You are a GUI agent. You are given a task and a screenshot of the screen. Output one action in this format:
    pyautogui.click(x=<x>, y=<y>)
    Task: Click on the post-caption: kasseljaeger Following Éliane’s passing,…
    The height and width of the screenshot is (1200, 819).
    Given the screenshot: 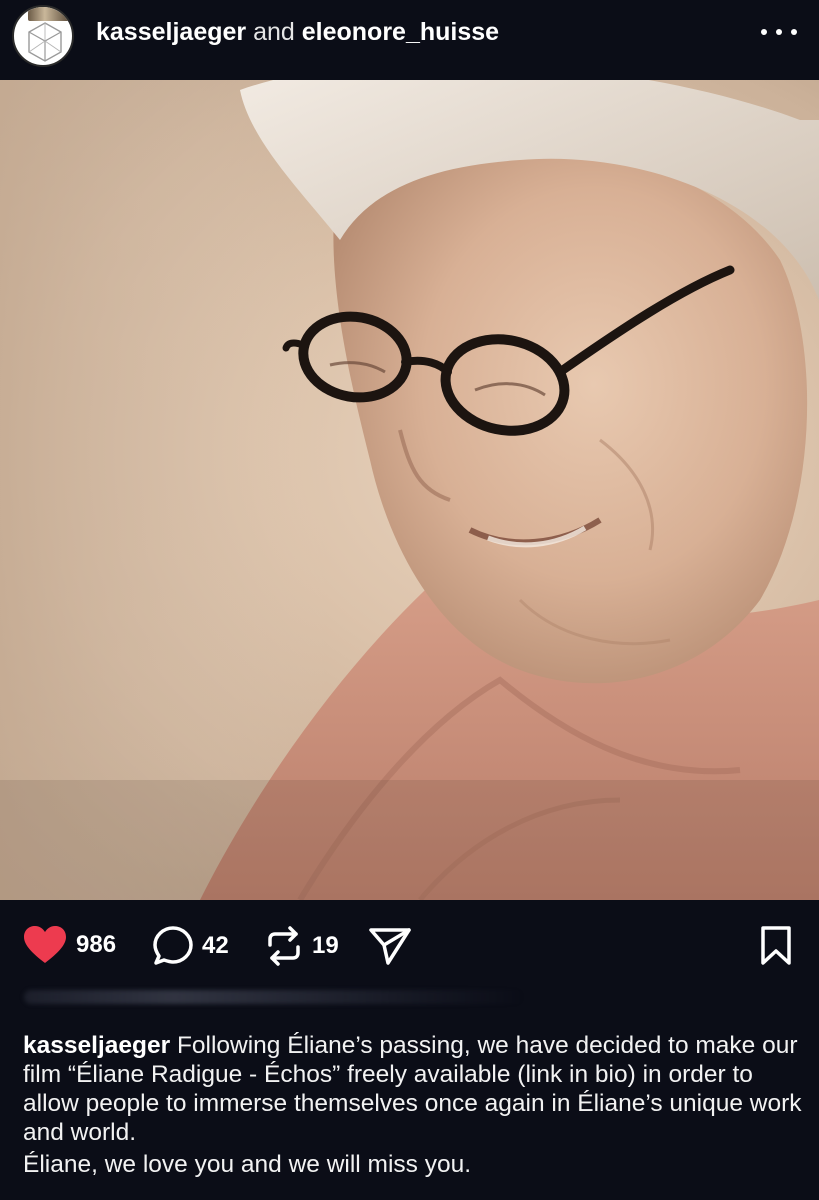 What is the action you would take?
    pyautogui.click(x=413, y=1105)
    